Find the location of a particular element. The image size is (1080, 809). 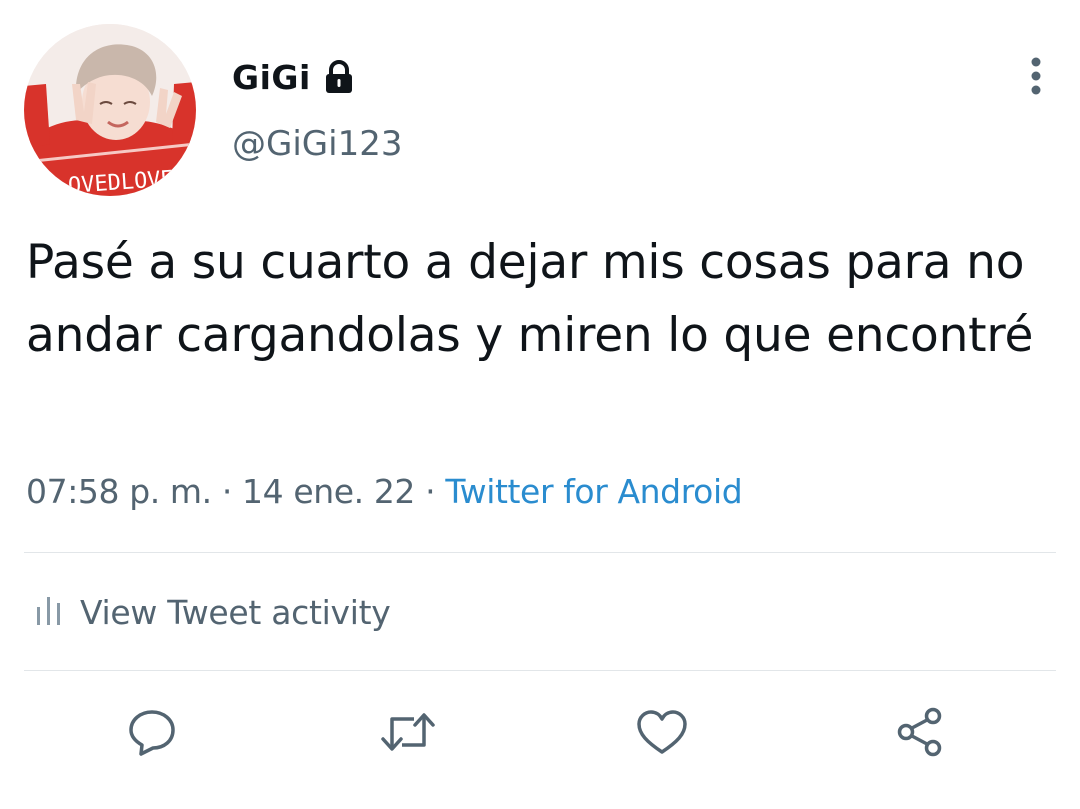

reply-button is located at coordinates (152, 734).